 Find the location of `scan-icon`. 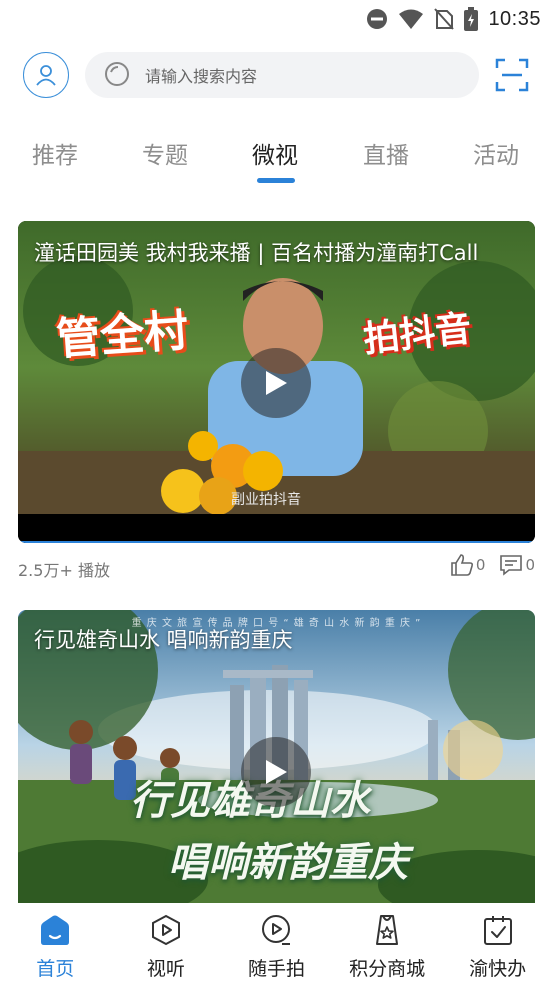

scan-icon is located at coordinates (512, 75).